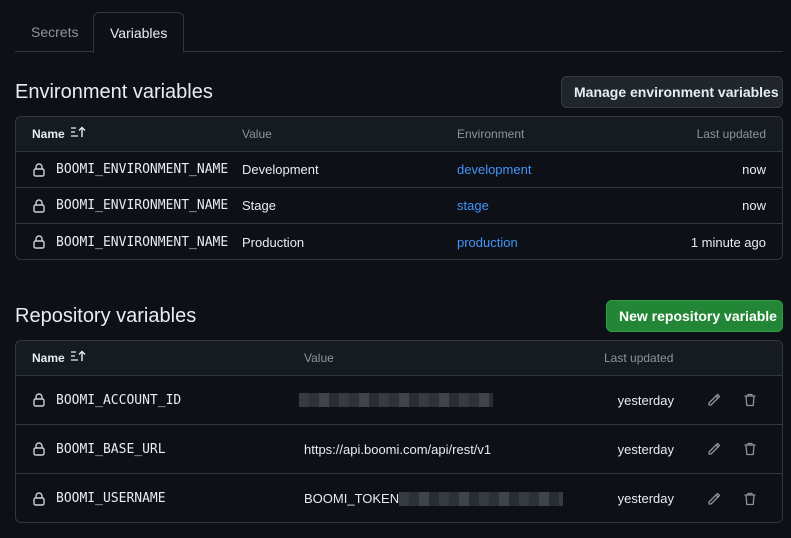  I want to click on environment-link: production, so click(487, 242).